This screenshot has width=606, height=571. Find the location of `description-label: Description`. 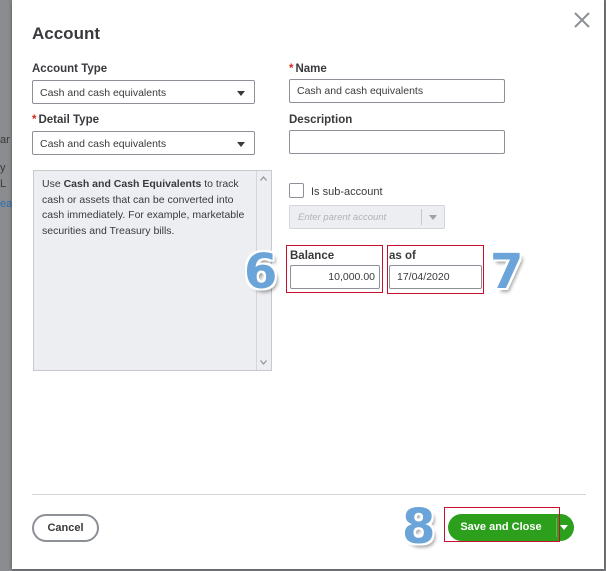

description-label: Description is located at coordinates (321, 120).